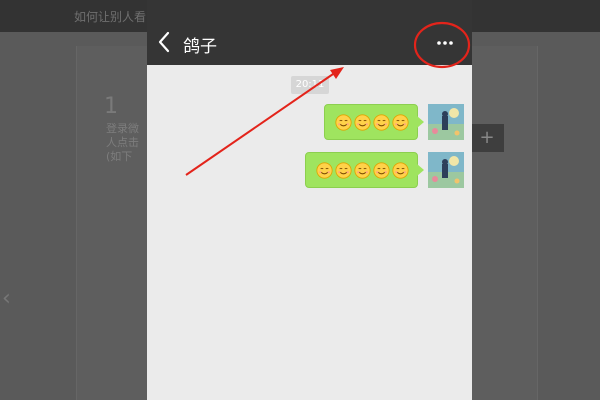 The width and height of the screenshot is (600, 400). What do you see at coordinates (119, 156) in the screenshot?
I see `background-step-line: (如下` at bounding box center [119, 156].